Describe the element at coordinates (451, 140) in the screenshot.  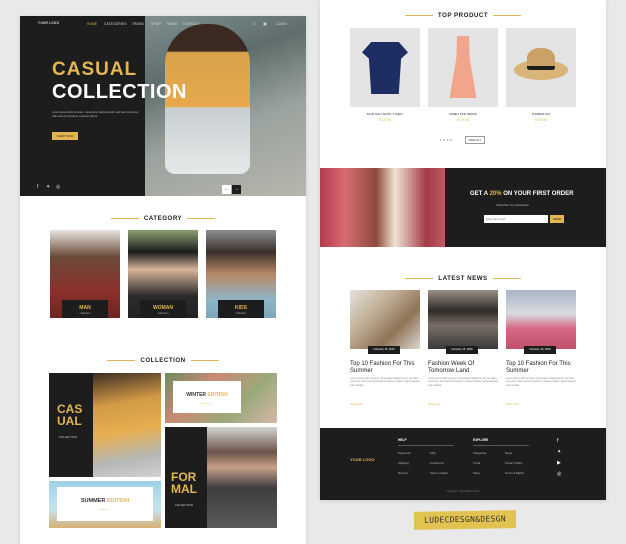
I see `page-4: 4` at that location.